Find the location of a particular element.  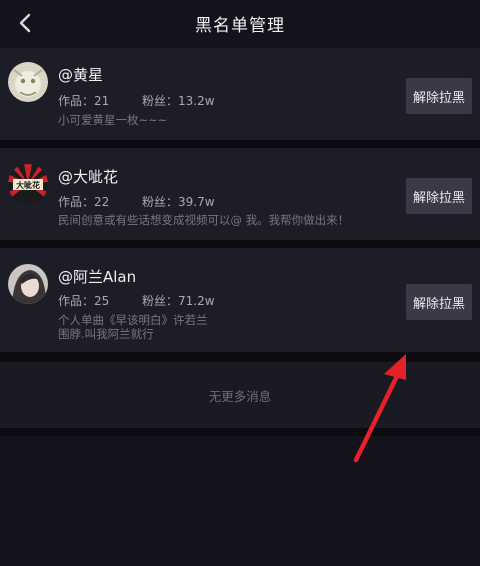

bio-line: 小可爱黄星一枚~~~ is located at coordinates (113, 120).